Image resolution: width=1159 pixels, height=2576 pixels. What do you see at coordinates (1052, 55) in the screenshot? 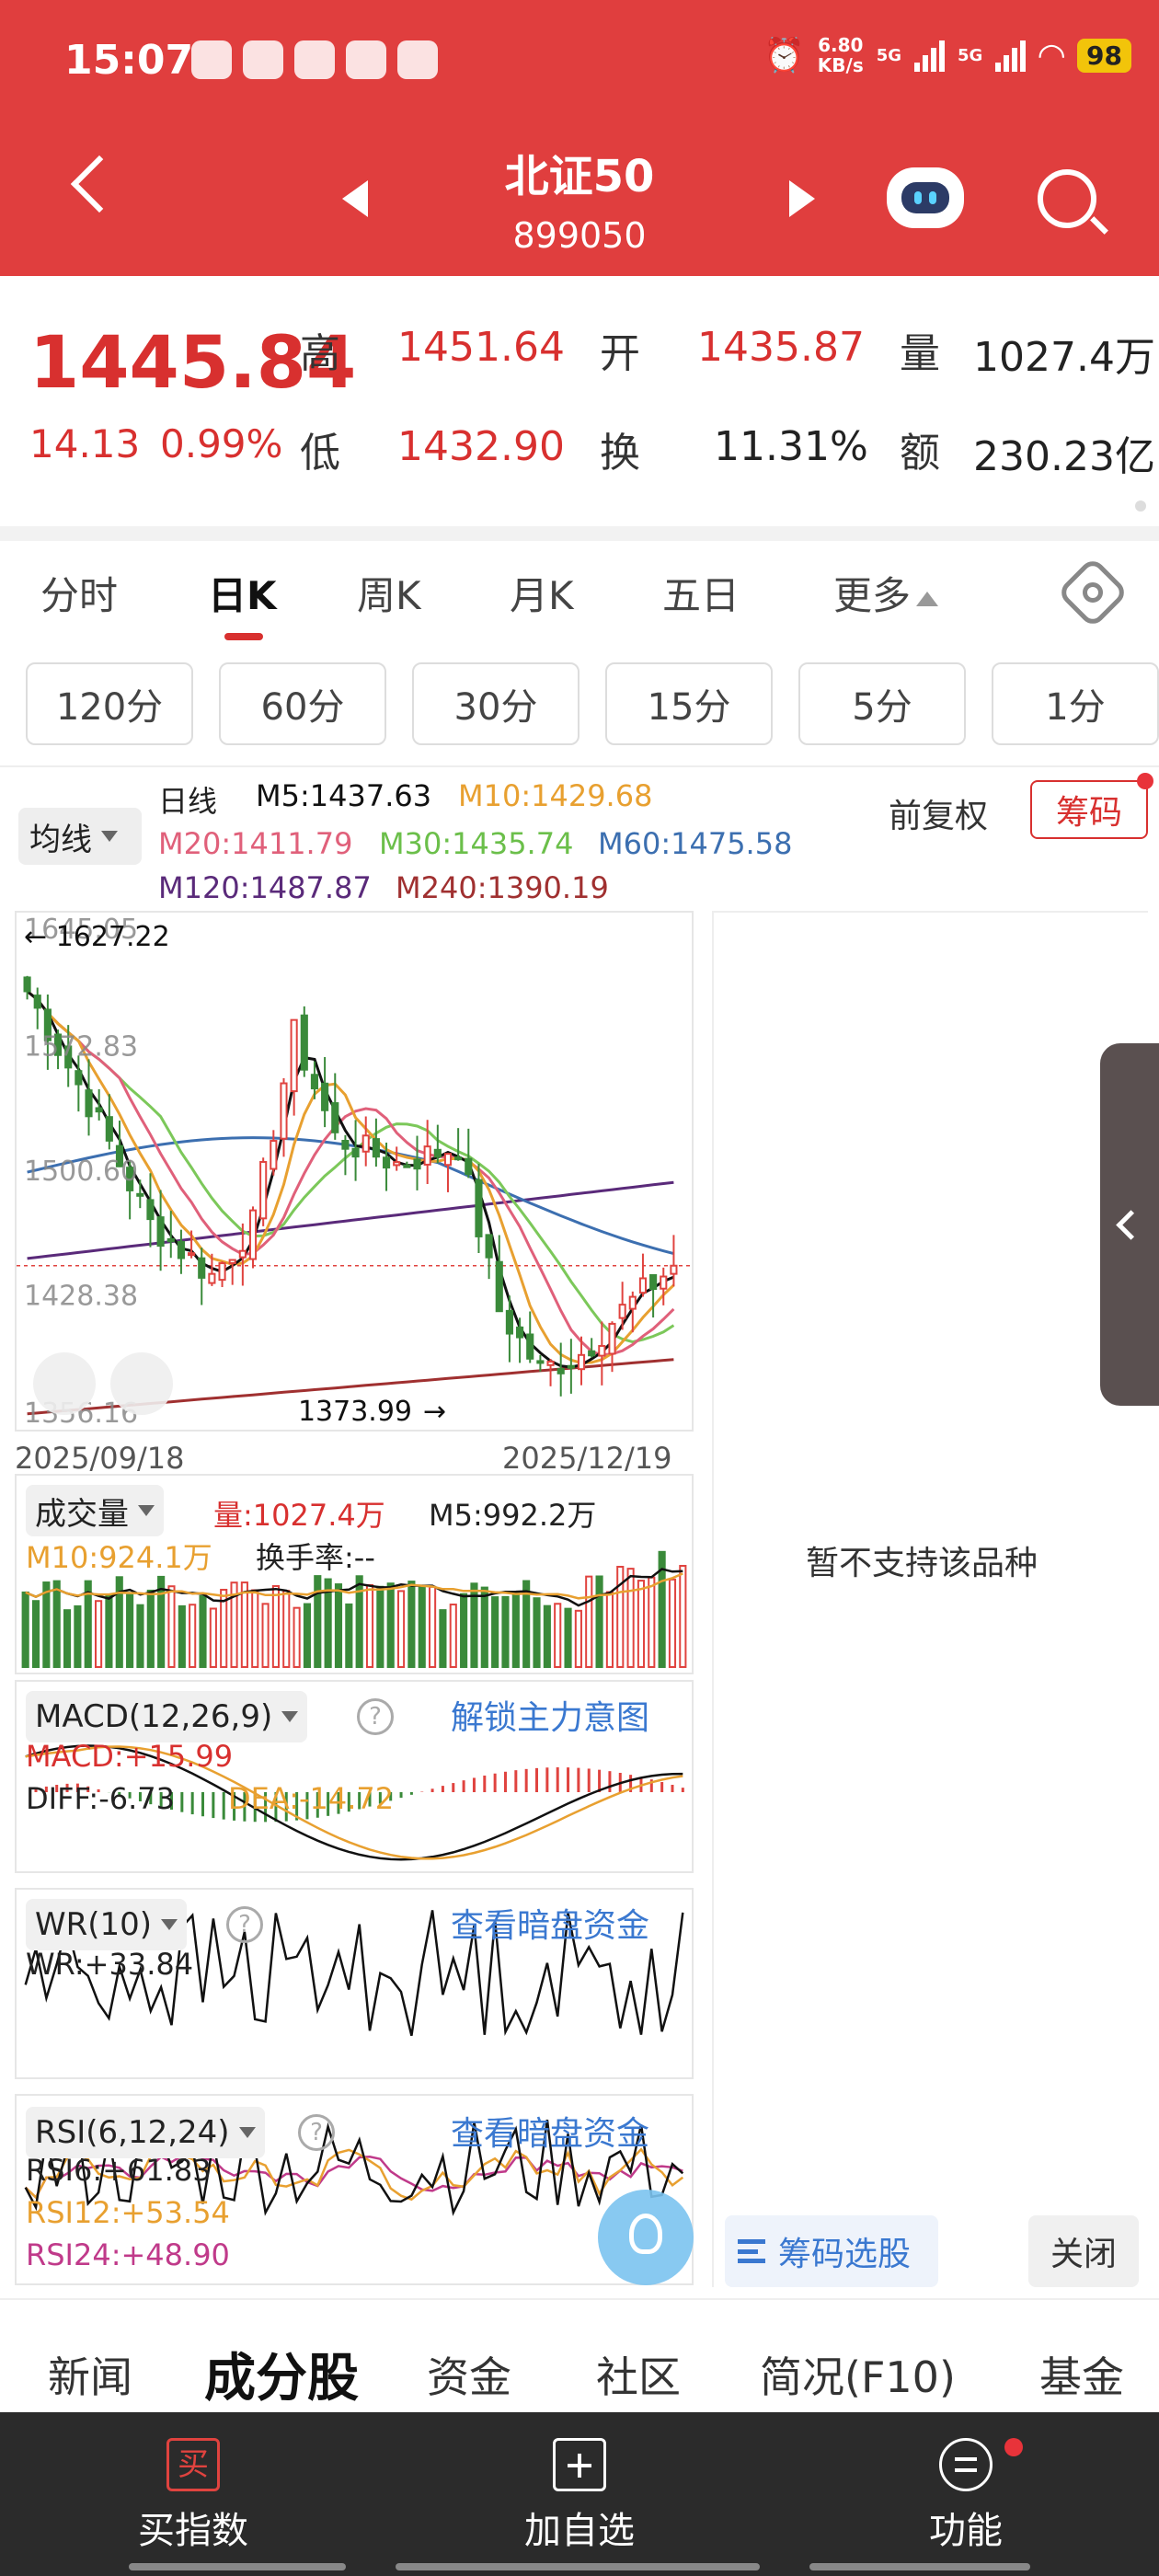
I see `wifi-icon: ◠` at bounding box center [1052, 55].